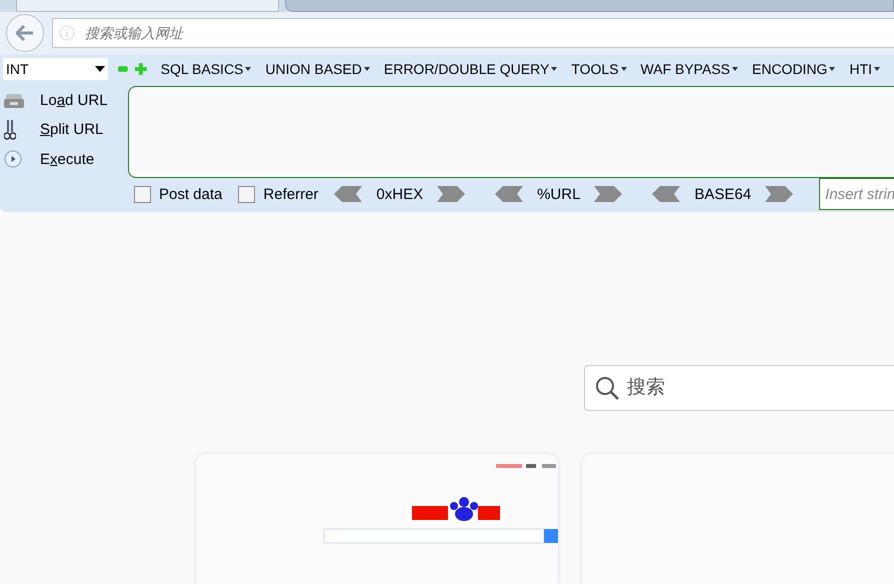 This screenshot has width=894, height=584. What do you see at coordinates (511, 132) in the screenshot?
I see `url-textarea` at bounding box center [511, 132].